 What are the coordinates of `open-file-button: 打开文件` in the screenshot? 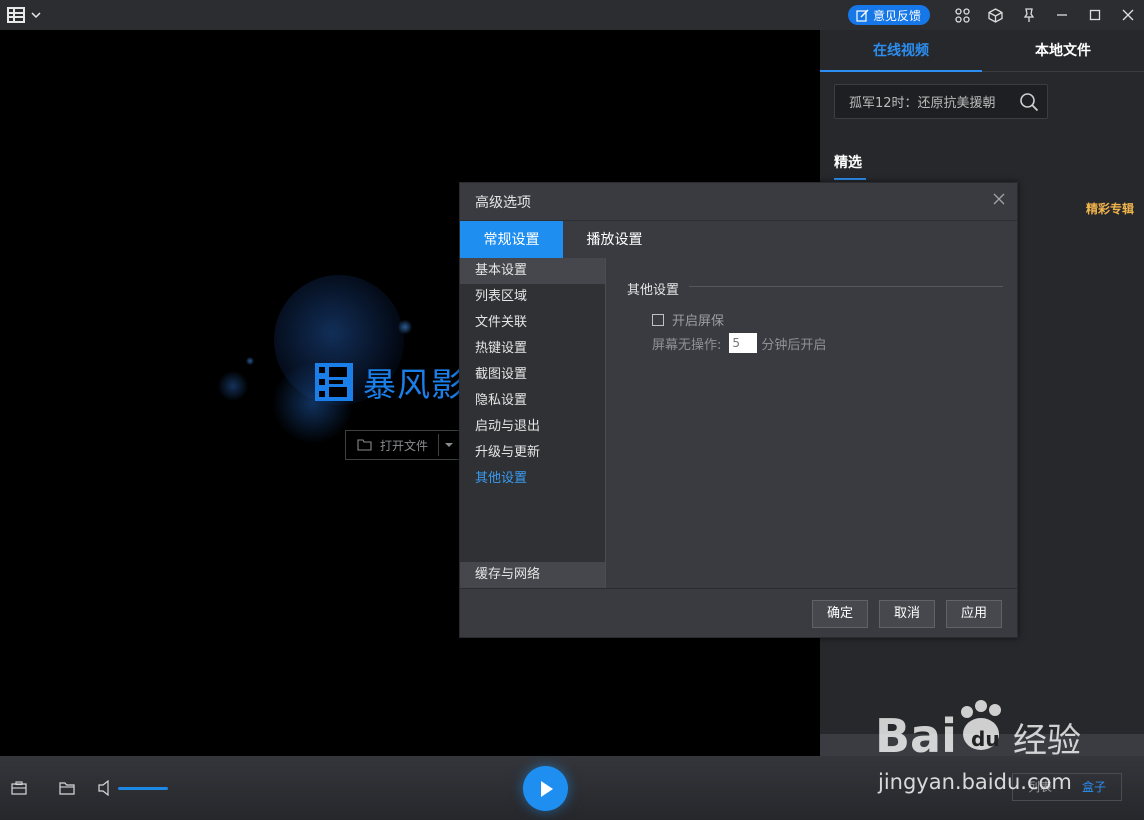 It's located at (405, 445).